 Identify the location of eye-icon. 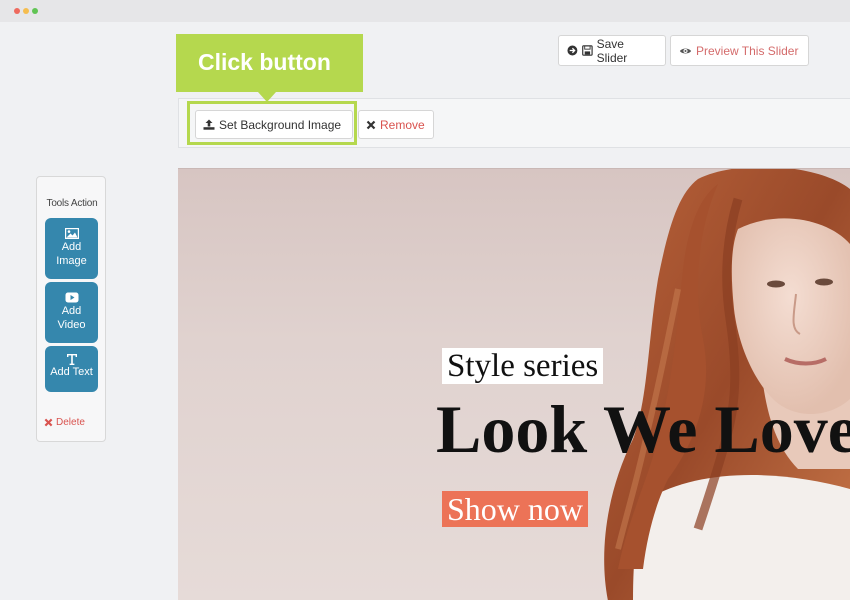
(685, 50).